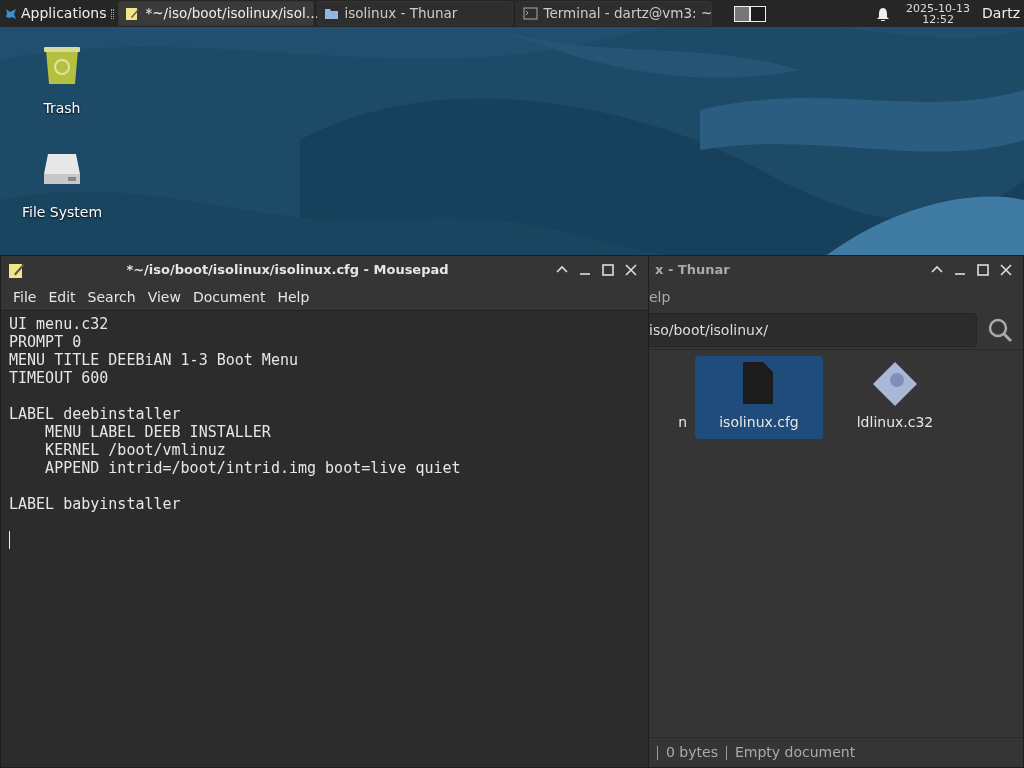  What do you see at coordinates (331, 13) in the screenshot?
I see `folder-icon` at bounding box center [331, 13].